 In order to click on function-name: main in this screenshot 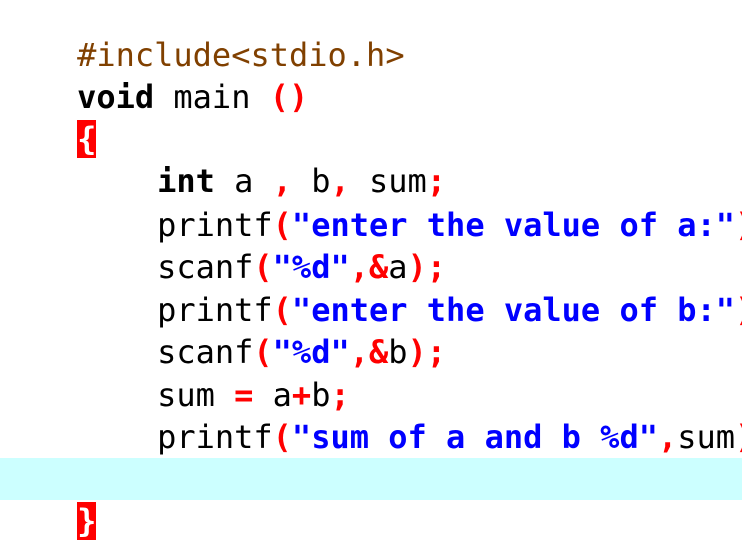, I will do `click(212, 97)`.